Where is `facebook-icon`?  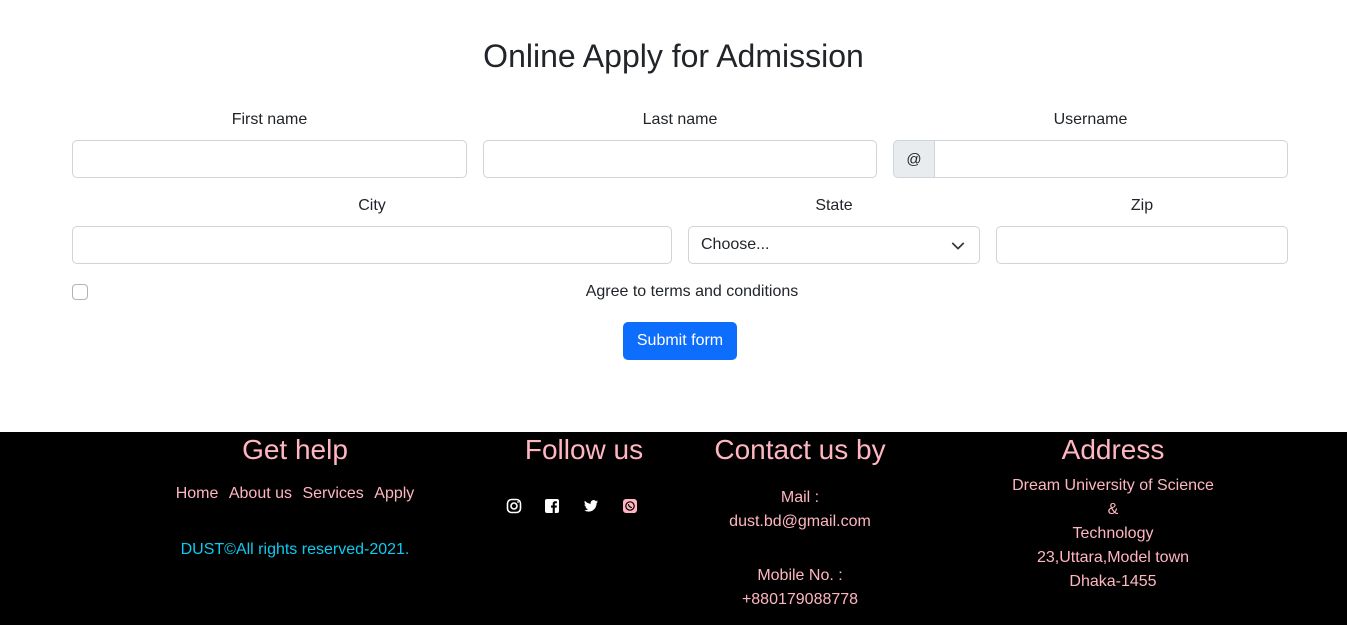
facebook-icon is located at coordinates (552, 506).